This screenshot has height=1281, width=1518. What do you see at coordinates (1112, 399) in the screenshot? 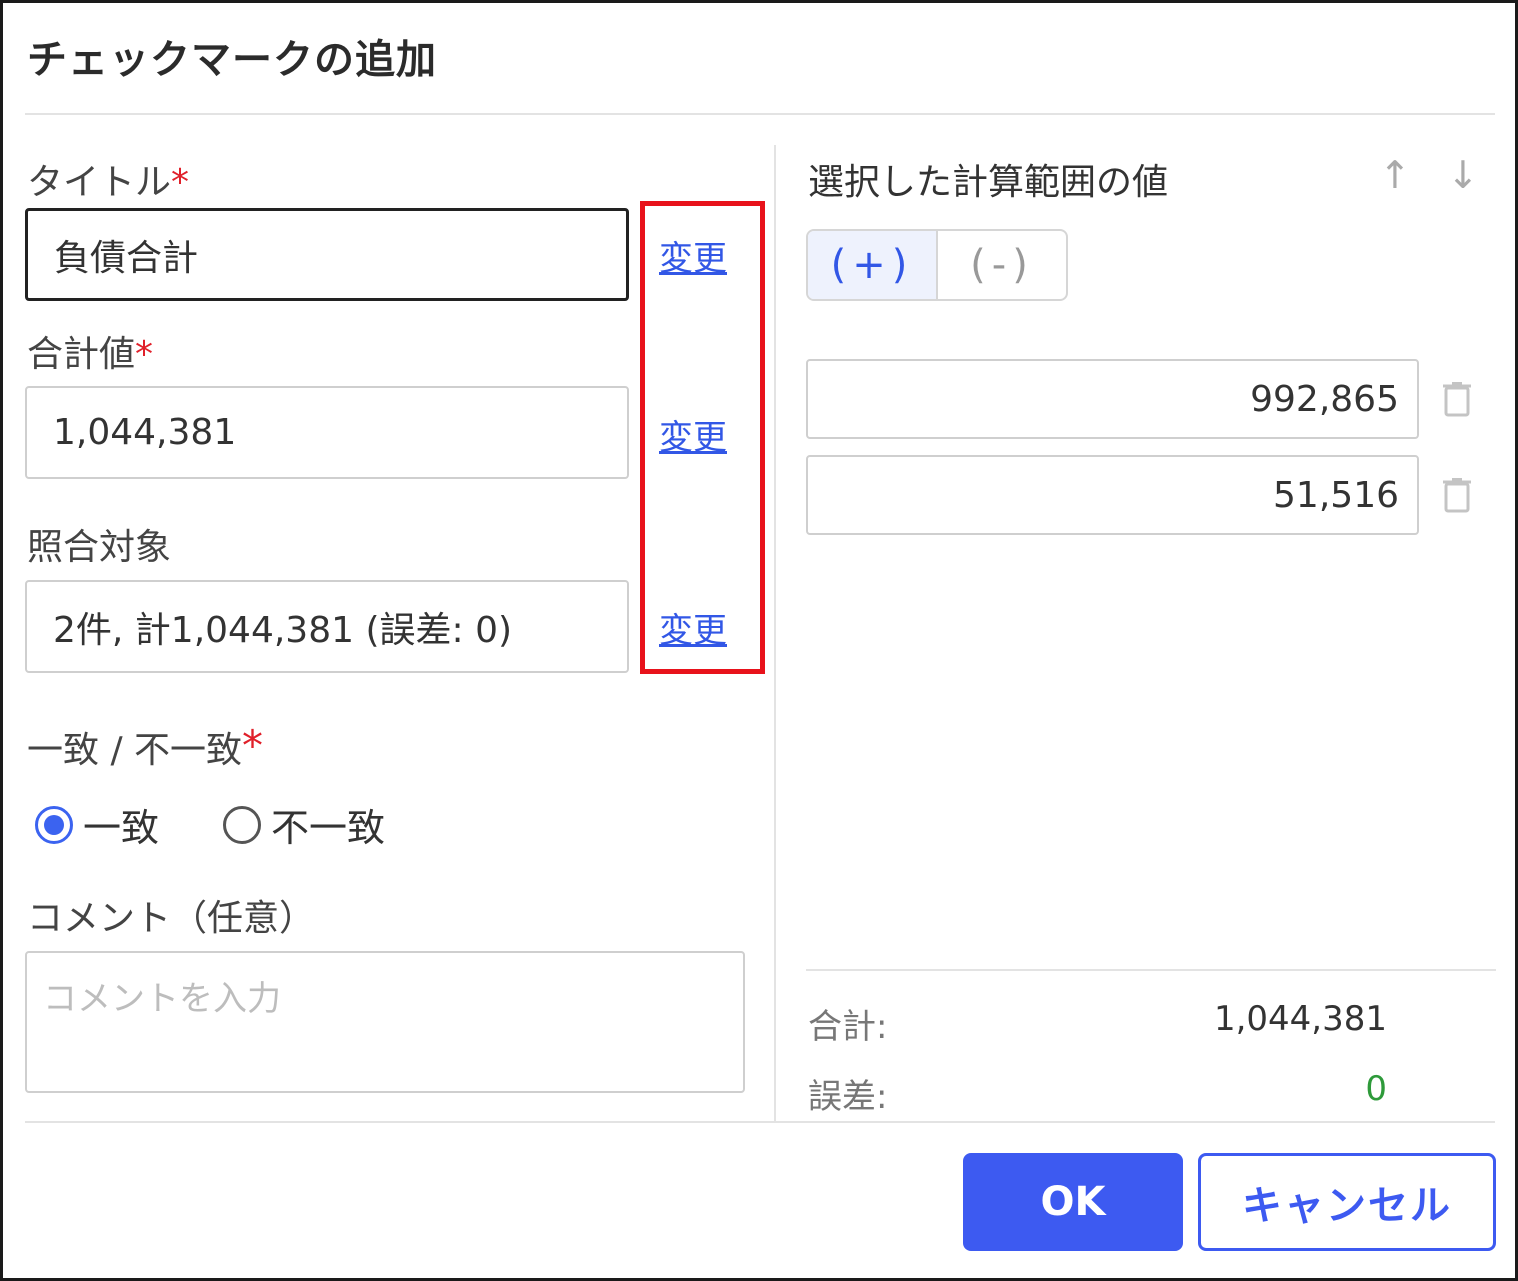
I see `range-value-field: 992,865` at bounding box center [1112, 399].